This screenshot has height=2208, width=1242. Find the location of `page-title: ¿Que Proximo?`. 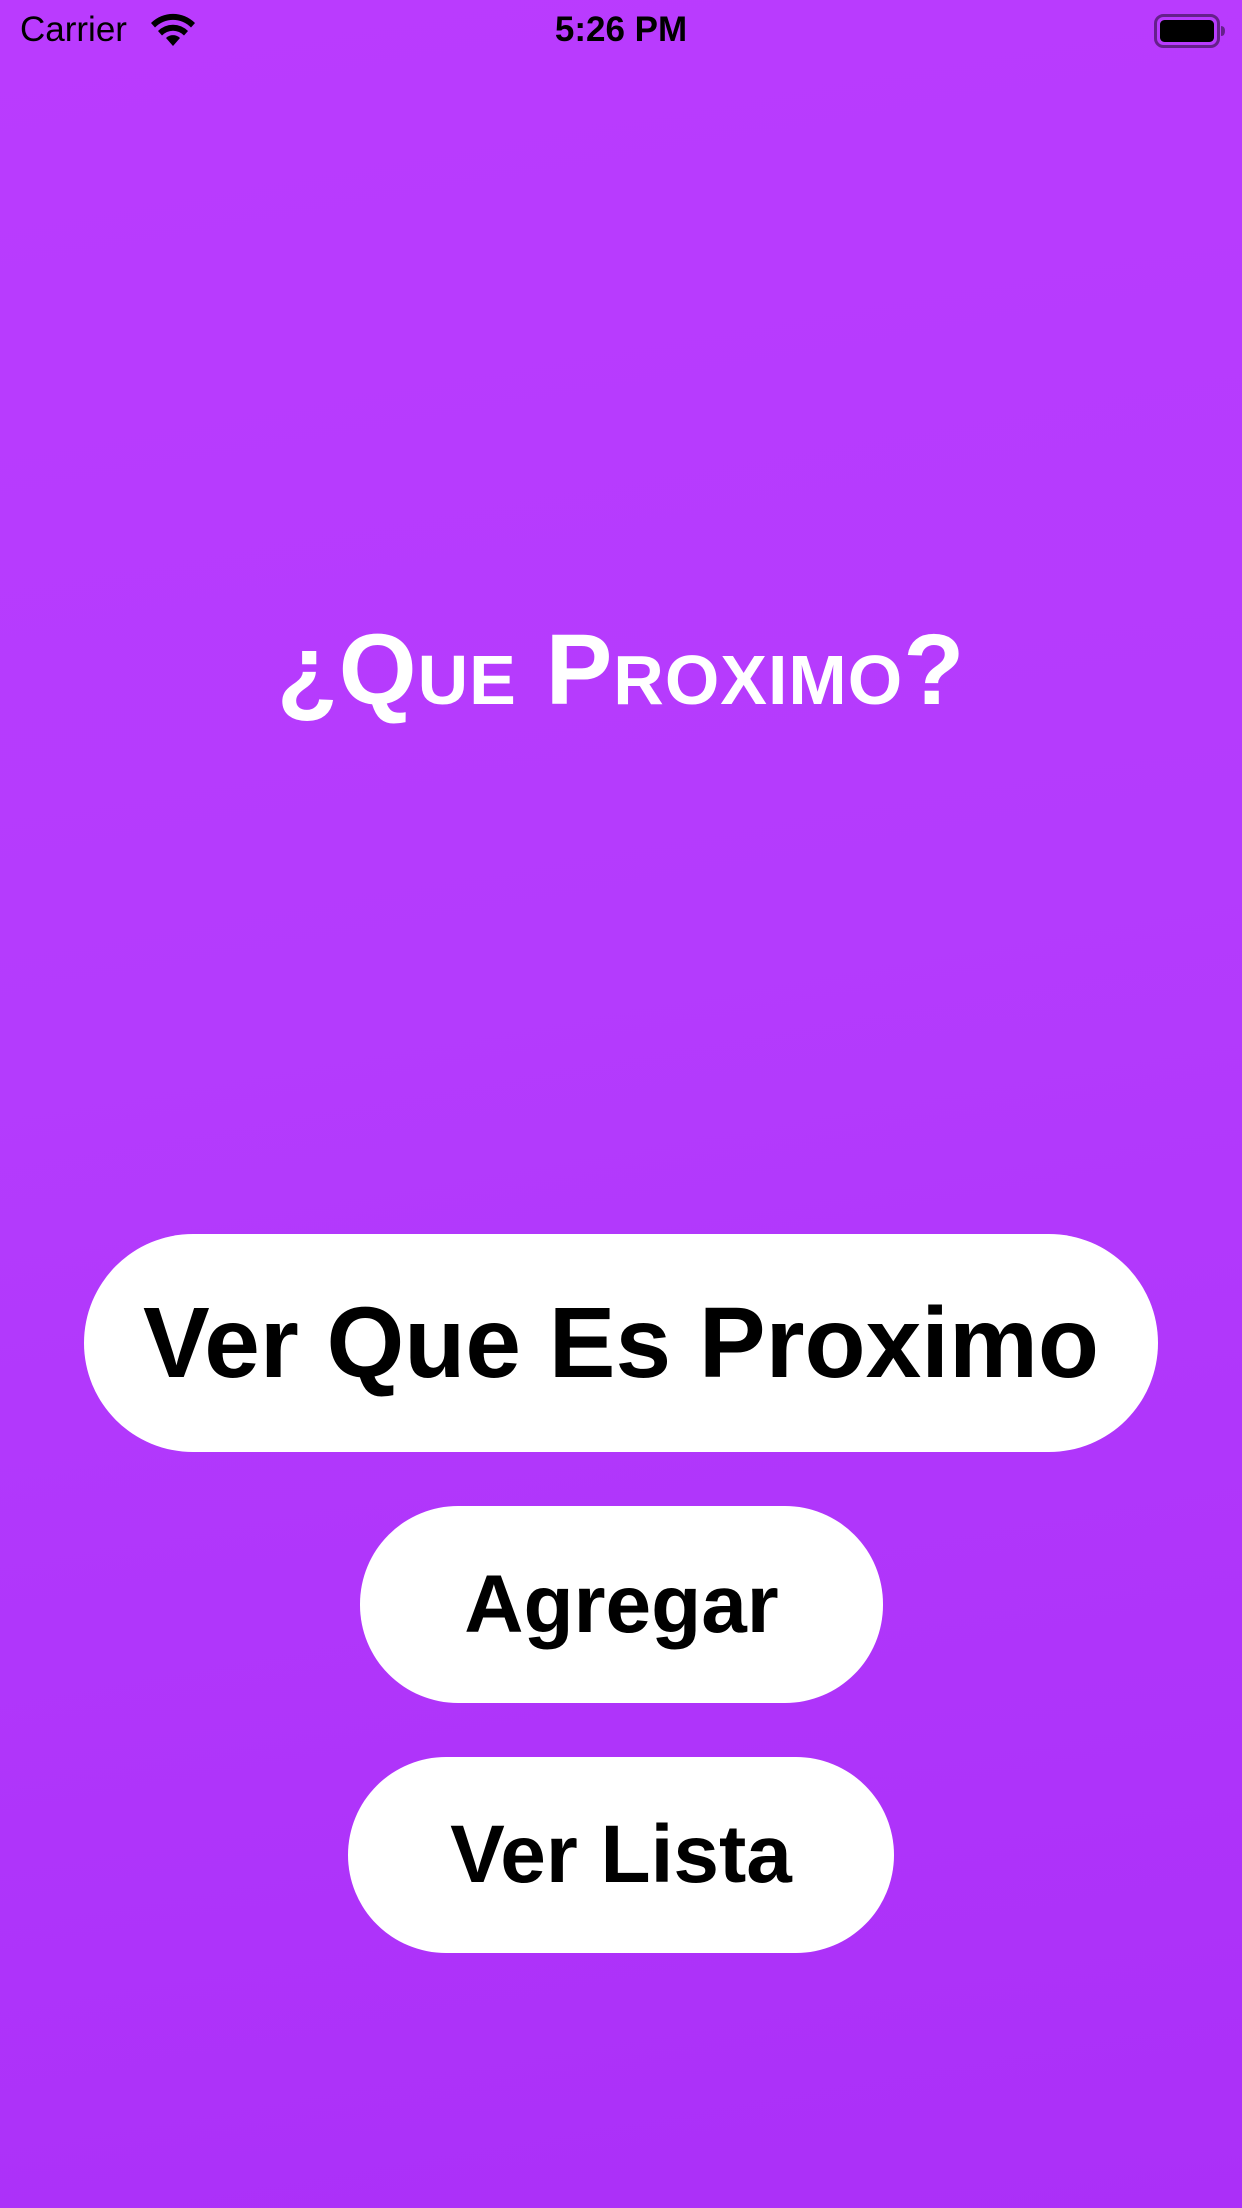

page-title: ¿Que Proximo? is located at coordinates (621, 670).